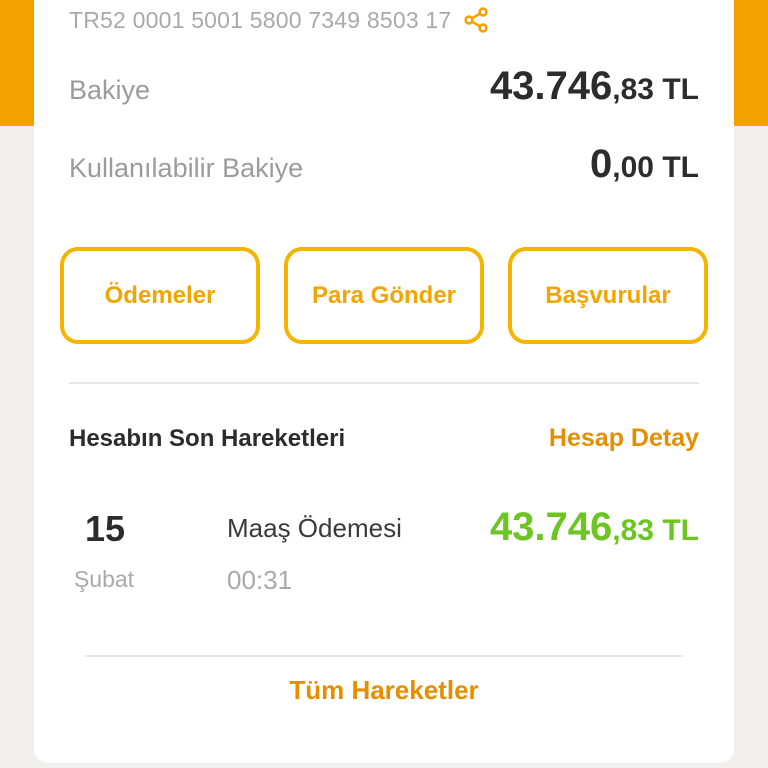 This screenshot has width=768, height=768. I want to click on balance-amount: 43.746,83 TL, so click(594, 86).